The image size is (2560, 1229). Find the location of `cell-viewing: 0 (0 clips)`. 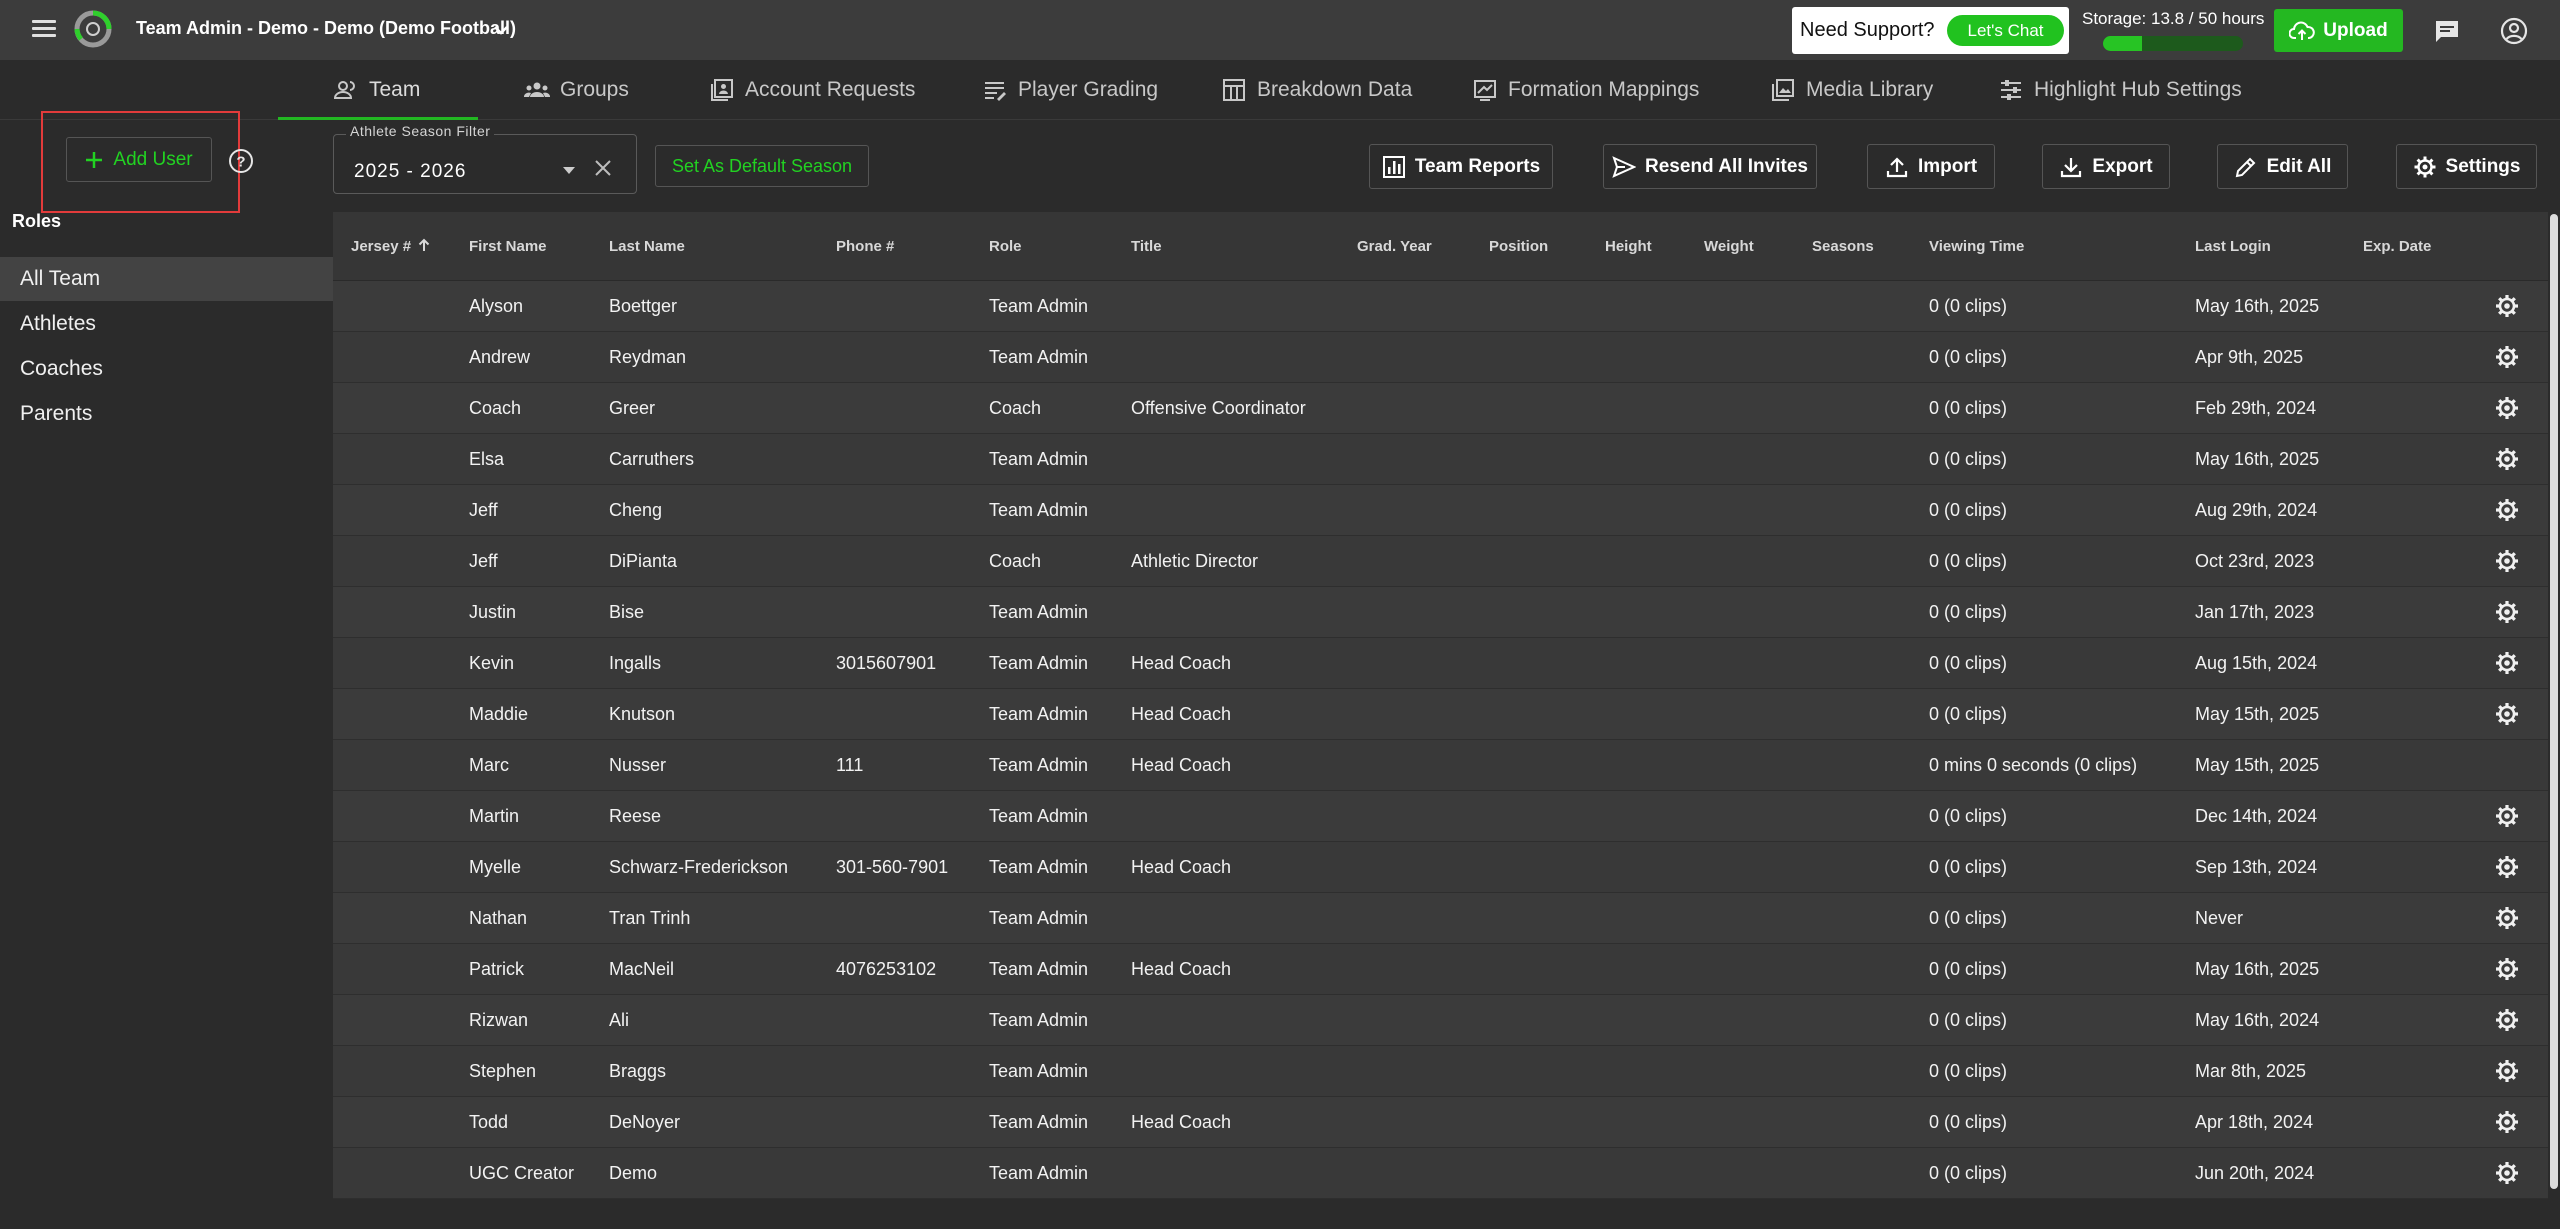

cell-viewing: 0 (0 clips) is located at coordinates (1968, 969).